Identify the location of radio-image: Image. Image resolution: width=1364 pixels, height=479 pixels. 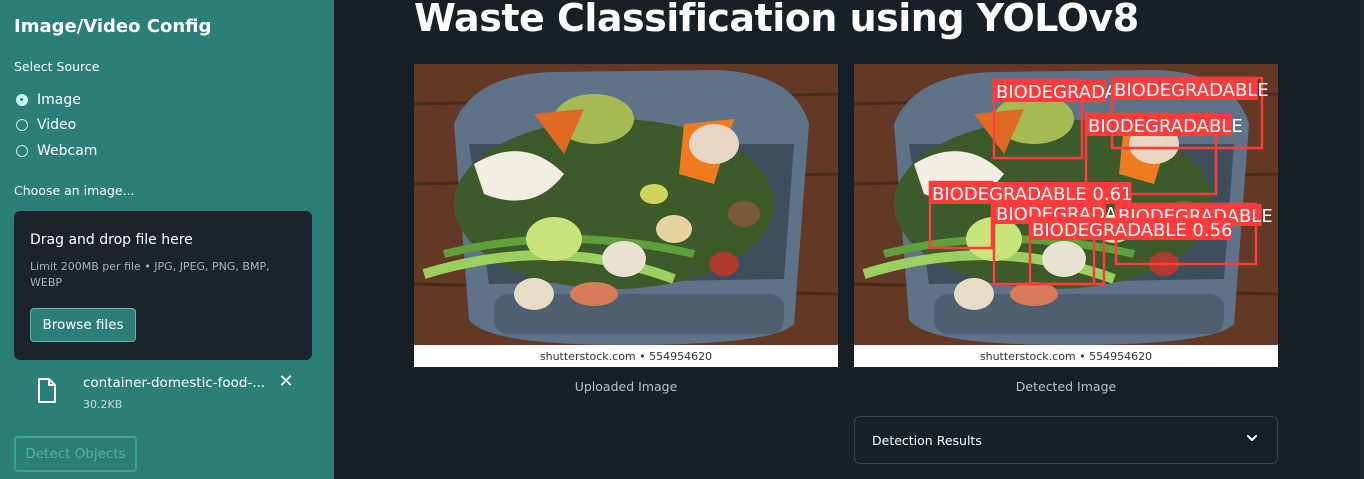
(48, 100).